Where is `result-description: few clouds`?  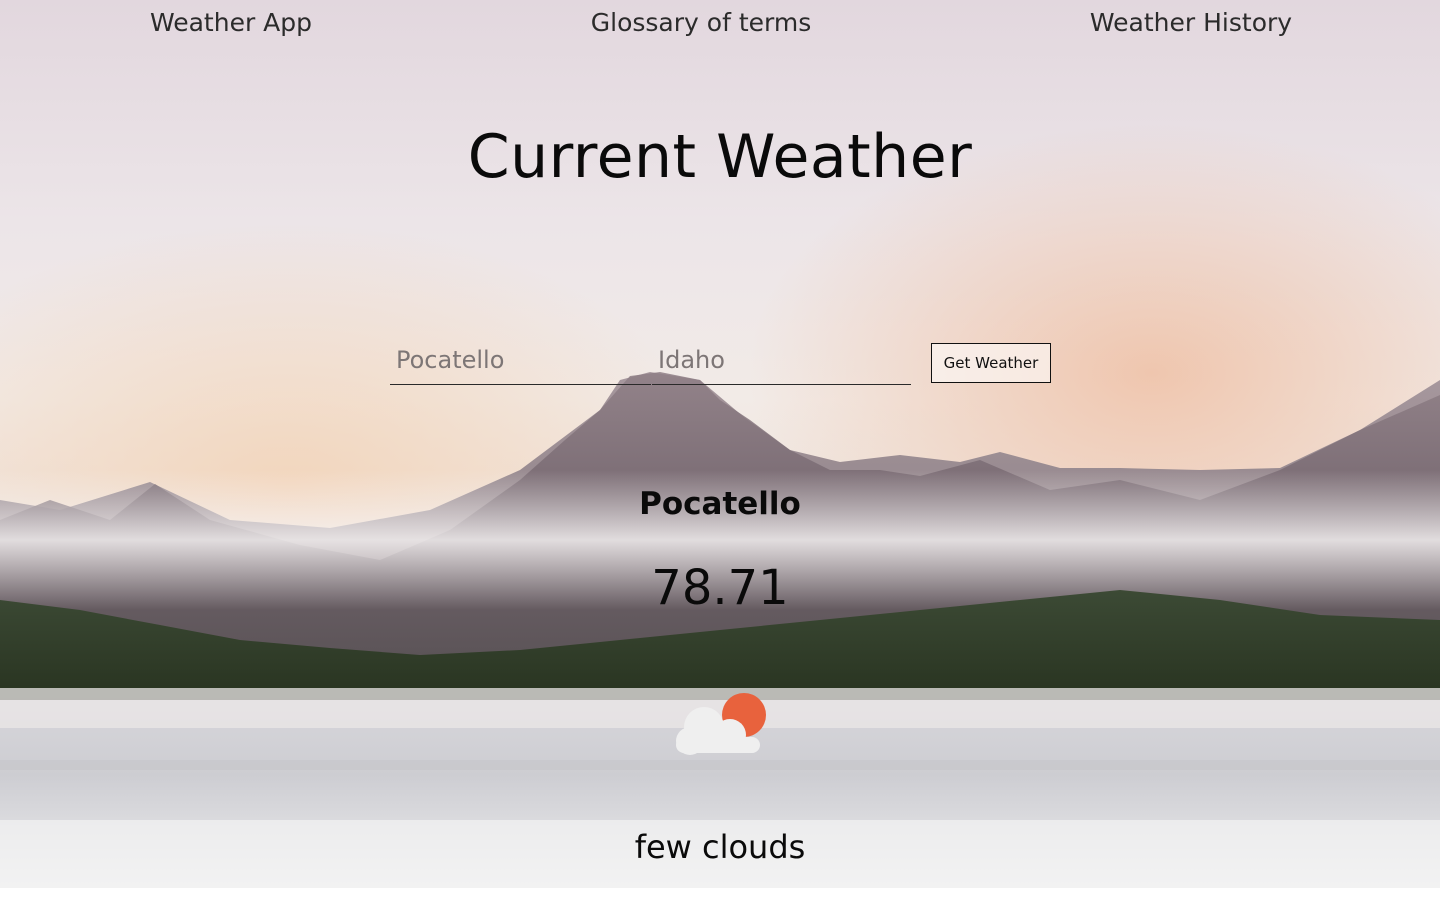 result-description: few clouds is located at coordinates (720, 847).